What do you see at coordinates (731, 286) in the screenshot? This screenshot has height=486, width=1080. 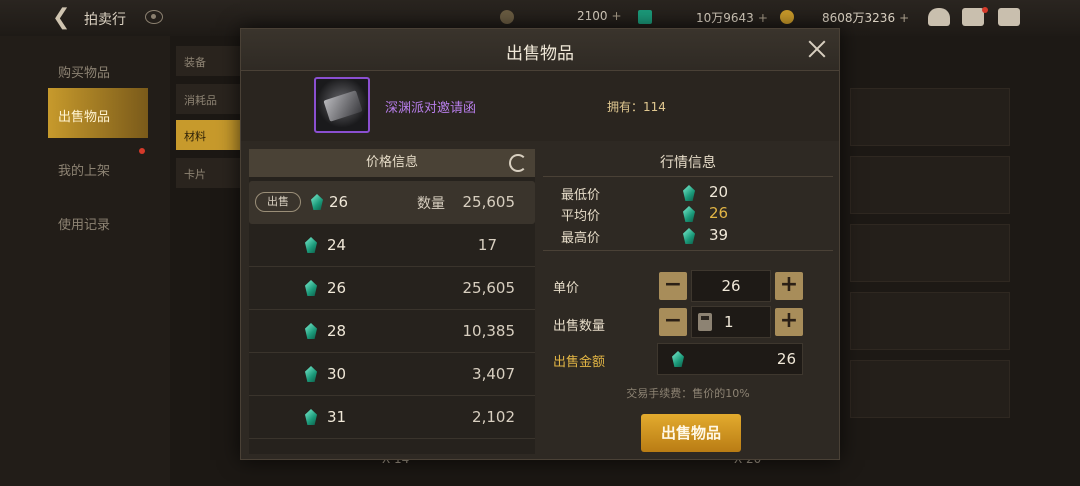 I see `unit-price-input: 26` at bounding box center [731, 286].